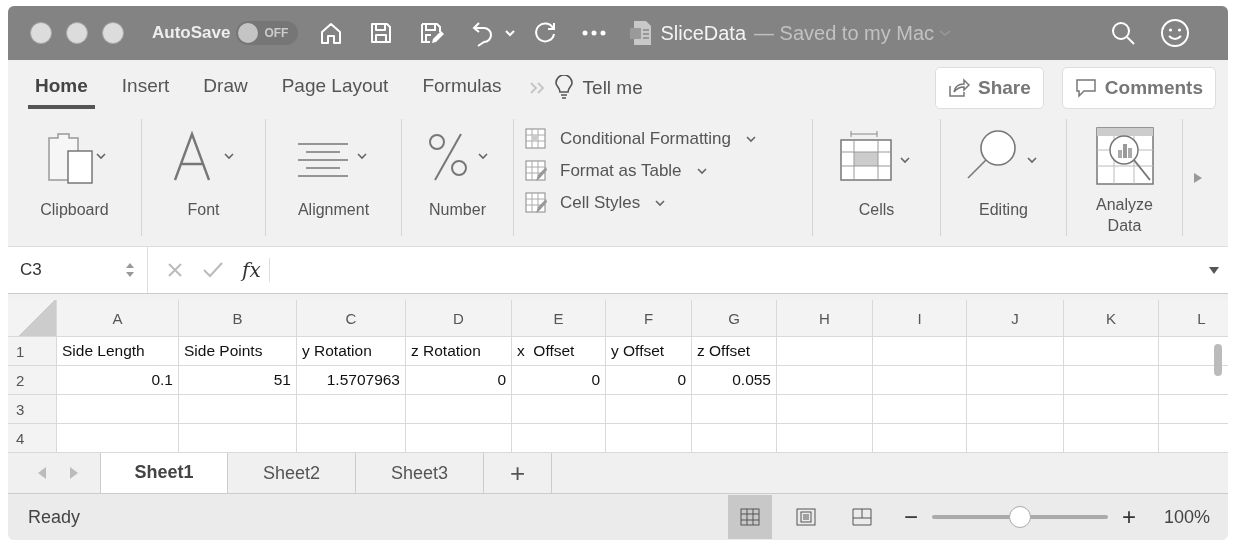 This screenshot has height=546, width=1236. Describe the element at coordinates (641, 33) in the screenshot. I see `spreadsheet-file-icon` at that location.